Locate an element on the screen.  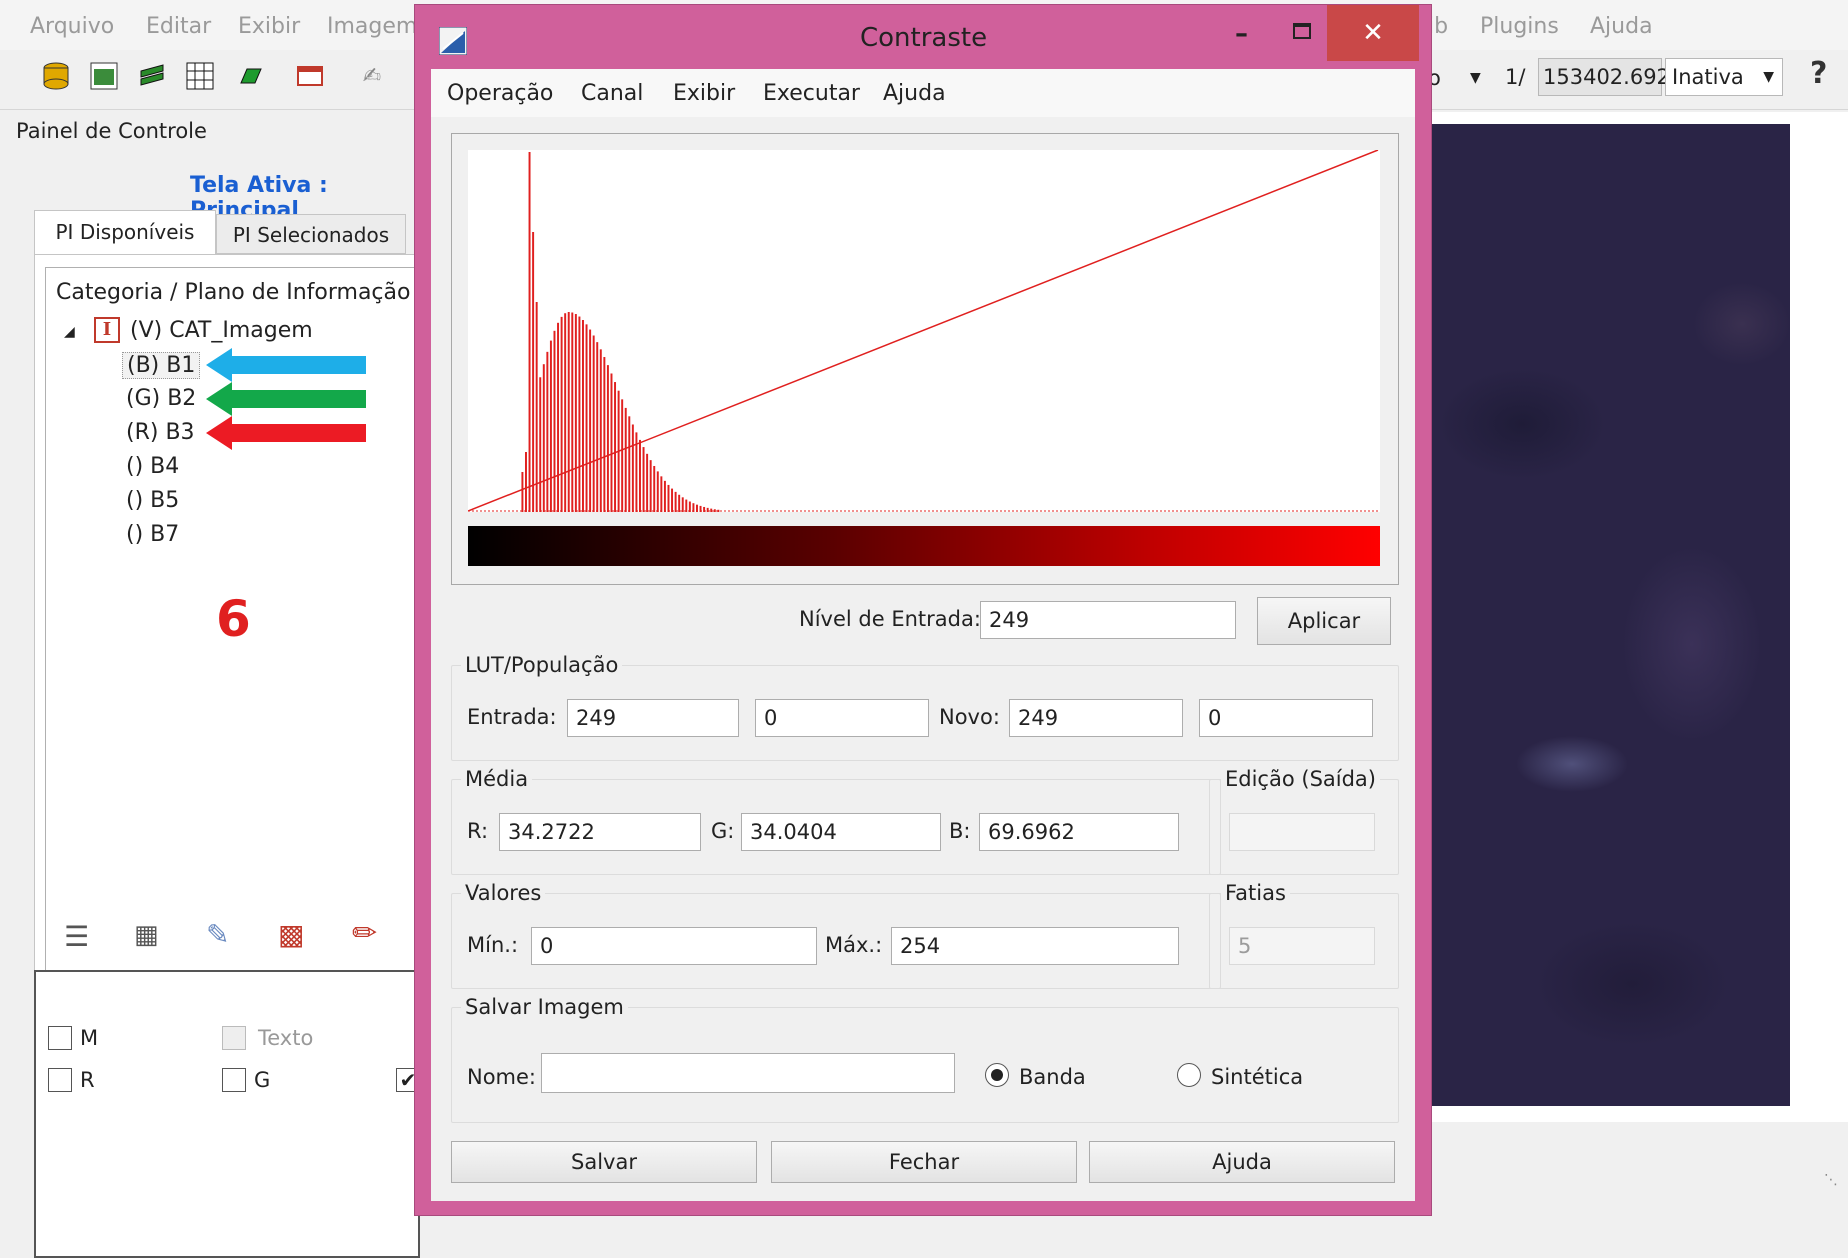
state-select-value: Inativa is located at coordinates (1708, 77).